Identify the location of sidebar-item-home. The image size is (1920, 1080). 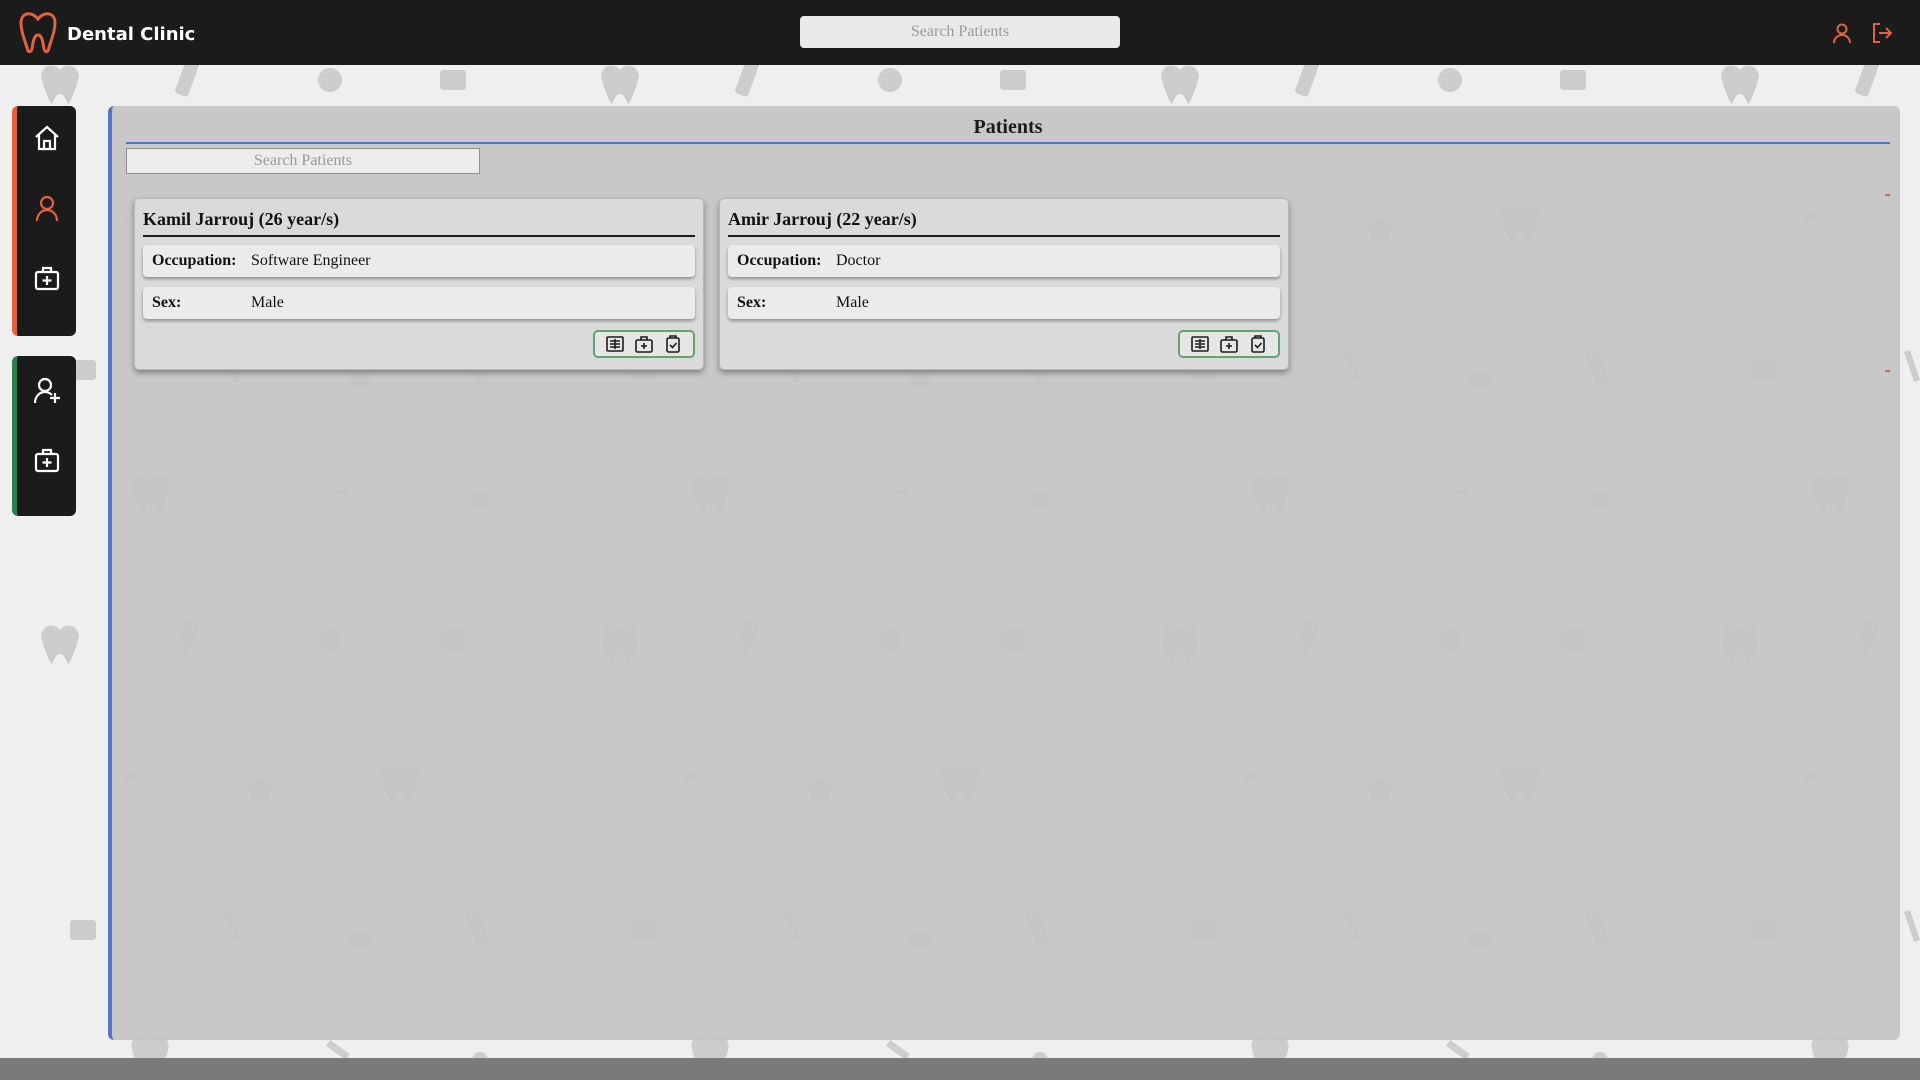
(47, 140).